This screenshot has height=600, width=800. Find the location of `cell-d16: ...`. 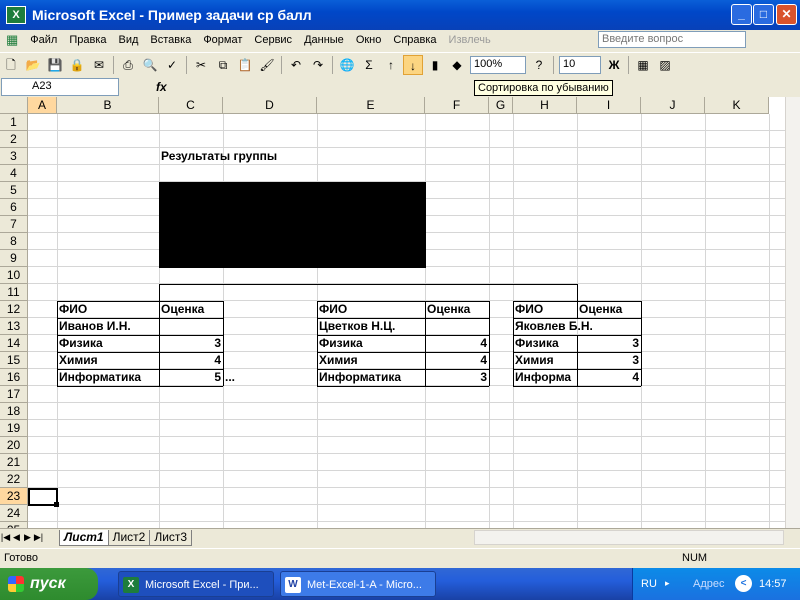

cell-d16: ... is located at coordinates (270, 377).